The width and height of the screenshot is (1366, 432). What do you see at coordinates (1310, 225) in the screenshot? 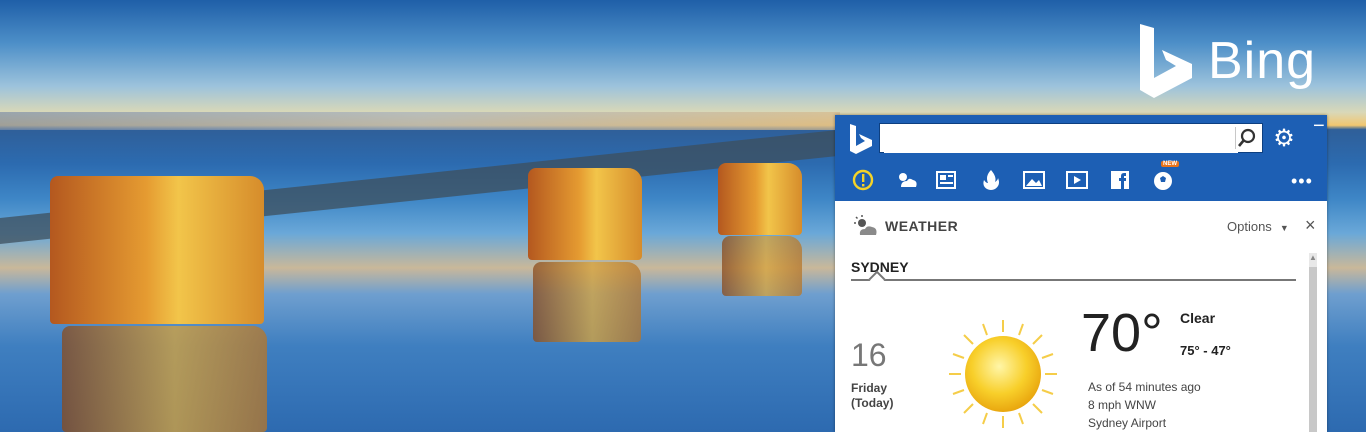
I see `close-button: ×` at bounding box center [1310, 225].